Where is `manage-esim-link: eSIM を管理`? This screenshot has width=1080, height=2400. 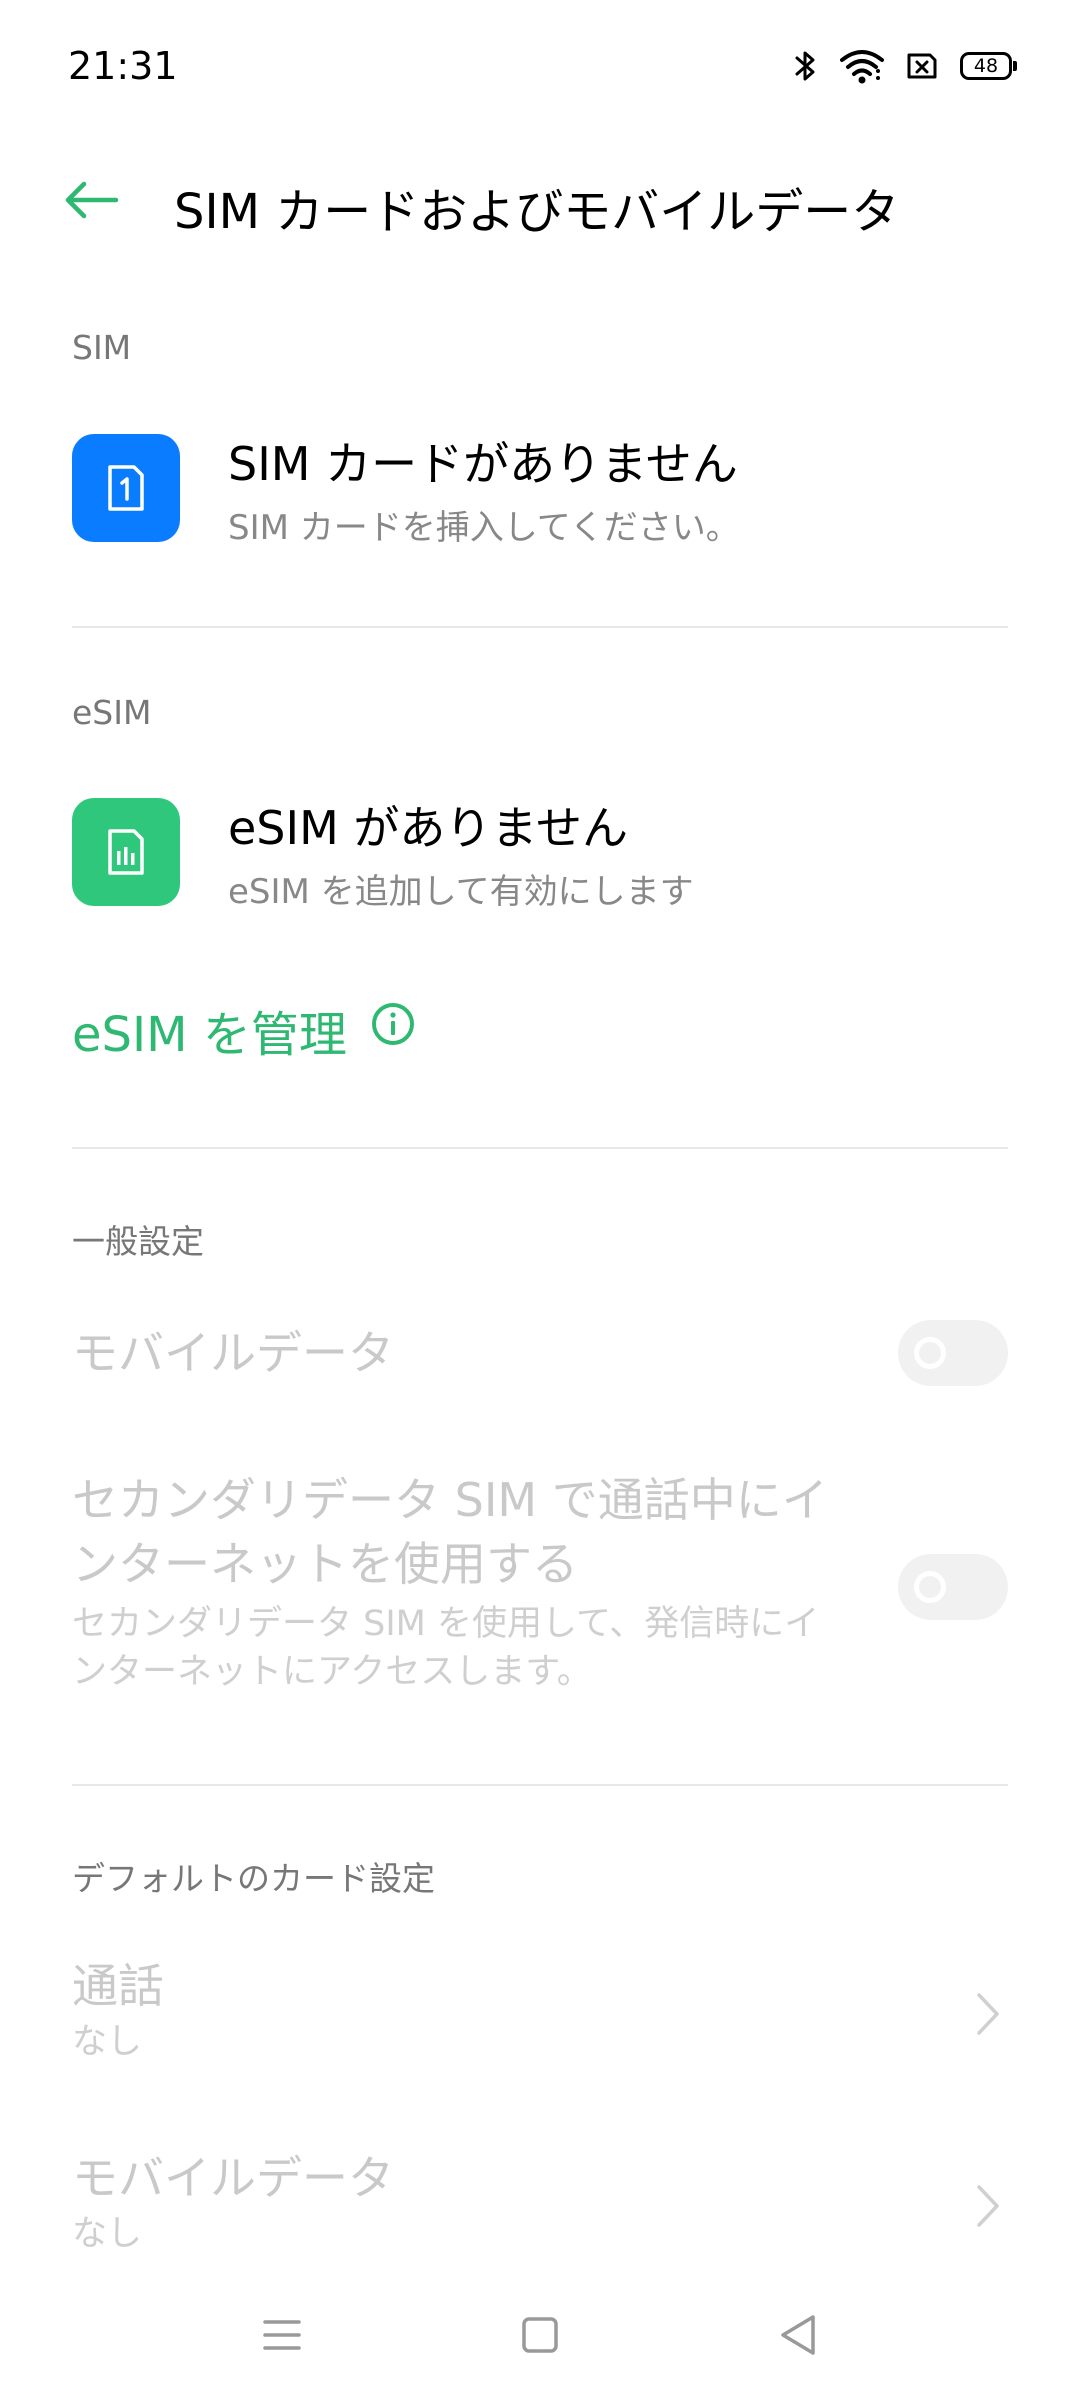 manage-esim-link: eSIM を管理 is located at coordinates (243, 1030).